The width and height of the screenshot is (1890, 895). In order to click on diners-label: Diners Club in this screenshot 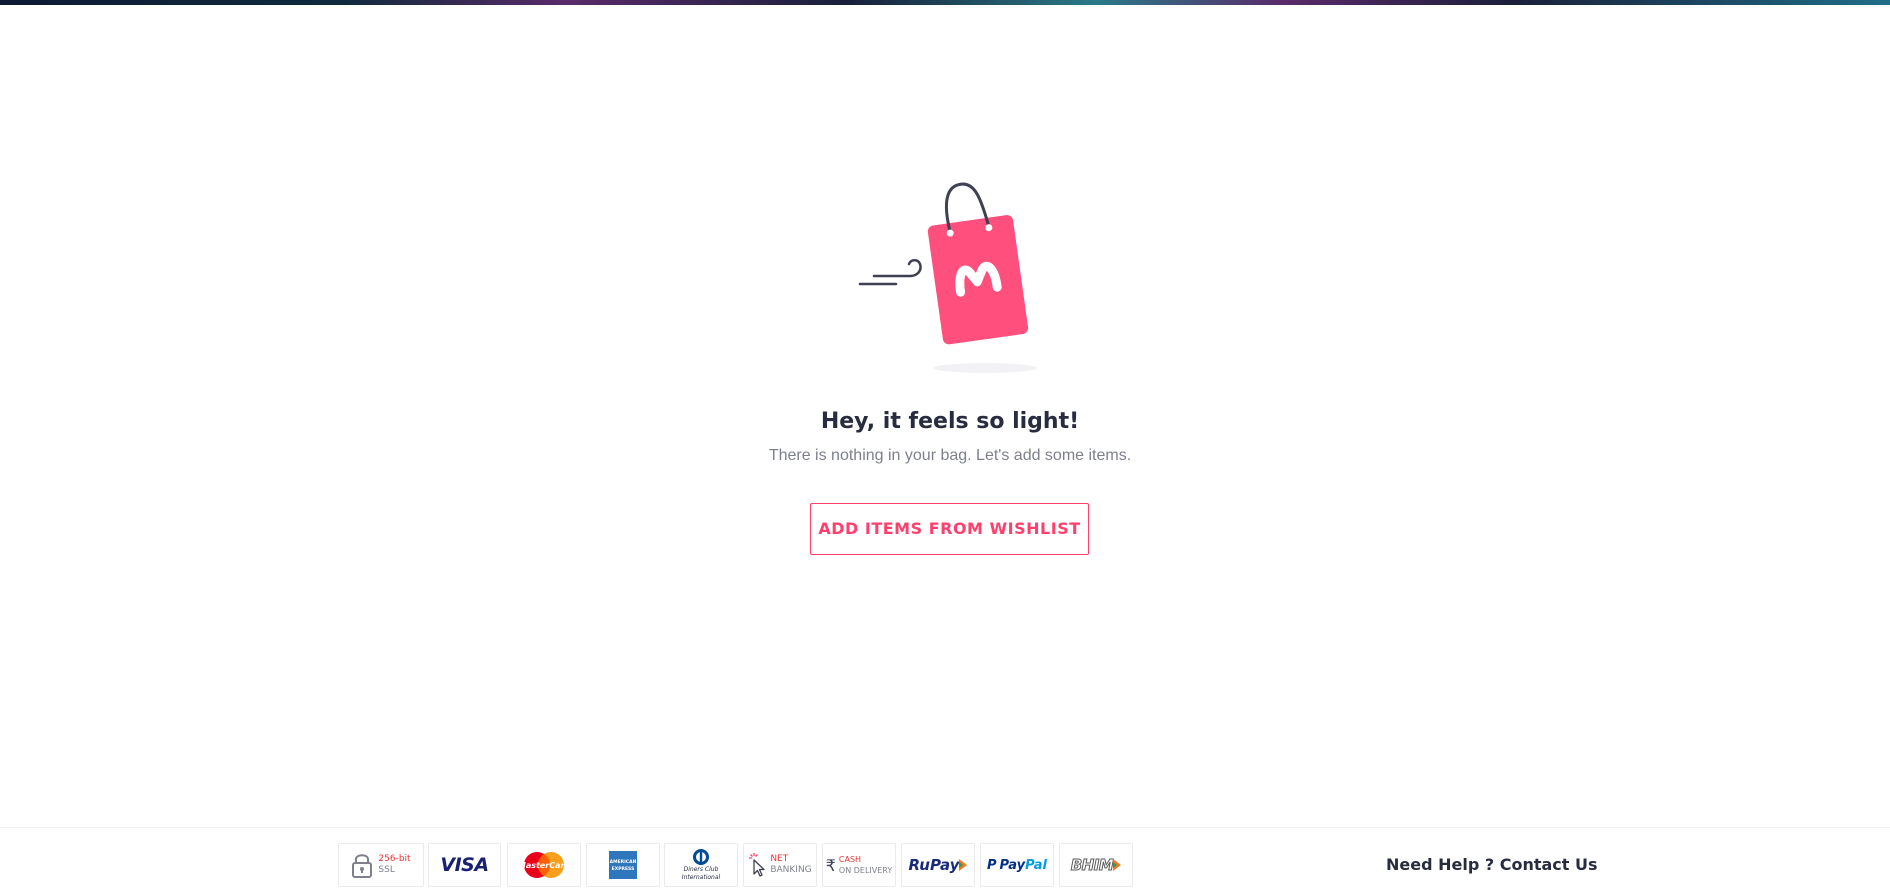, I will do `click(701, 869)`.